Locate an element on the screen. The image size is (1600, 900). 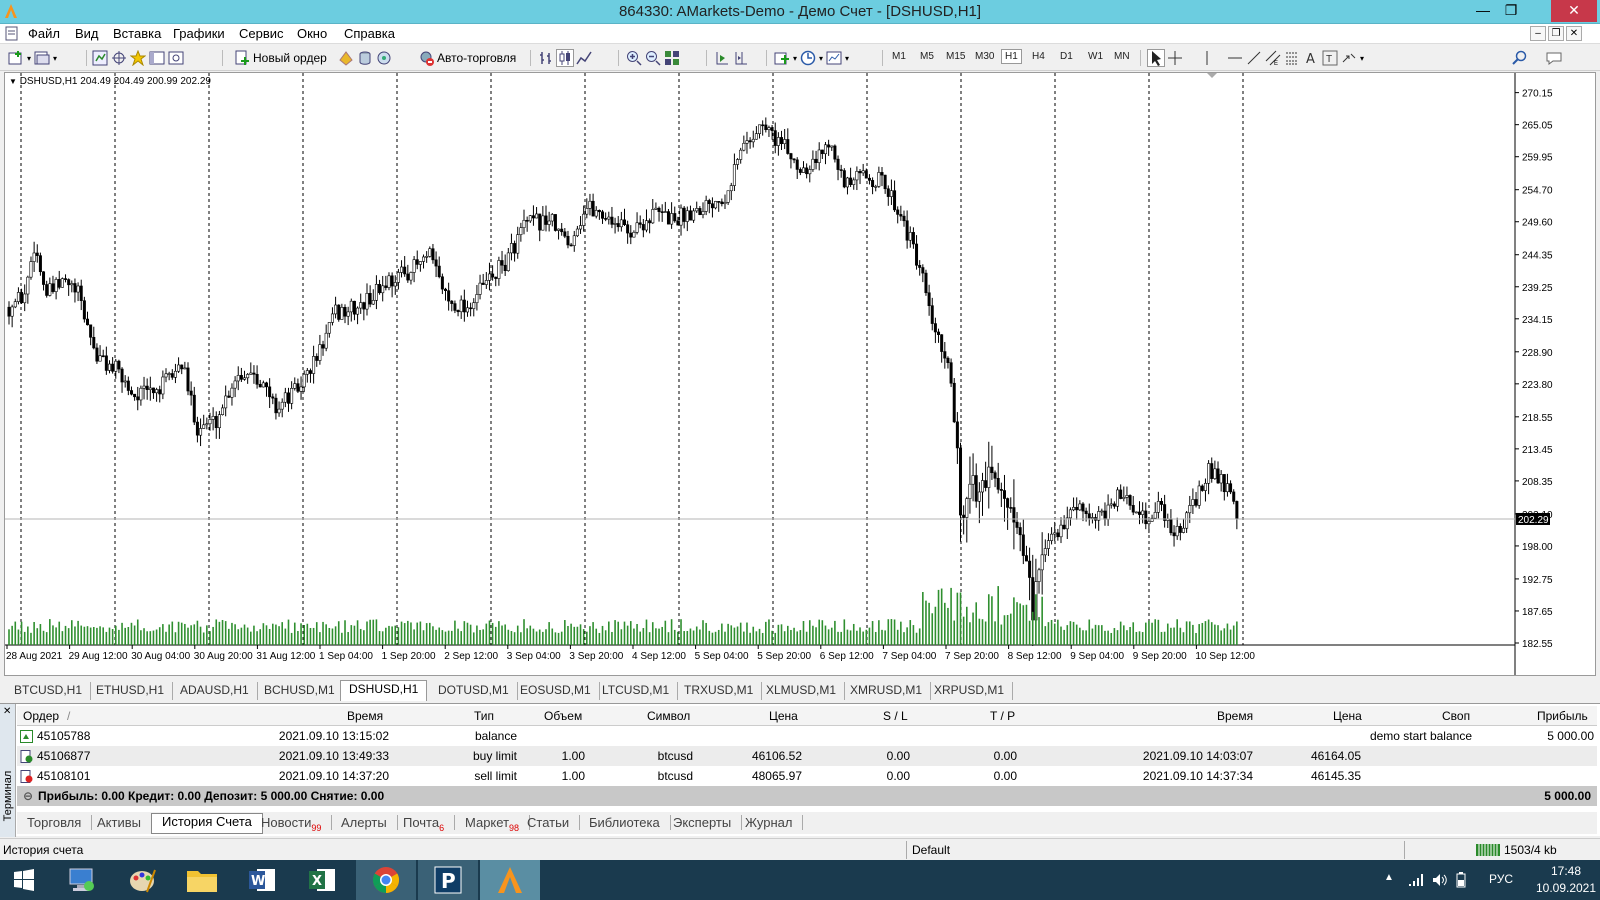
taskbar-explorer is located at coordinates (202, 880).